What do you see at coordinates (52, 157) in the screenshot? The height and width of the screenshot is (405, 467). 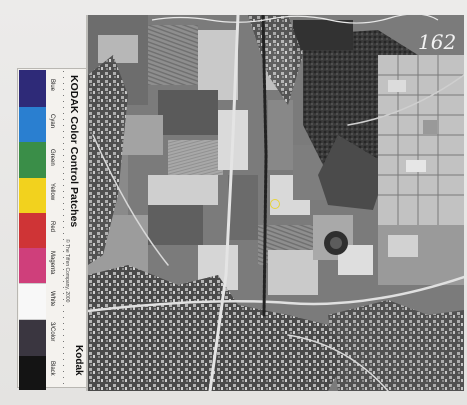 I see `patch-label-green: Green` at bounding box center [52, 157].